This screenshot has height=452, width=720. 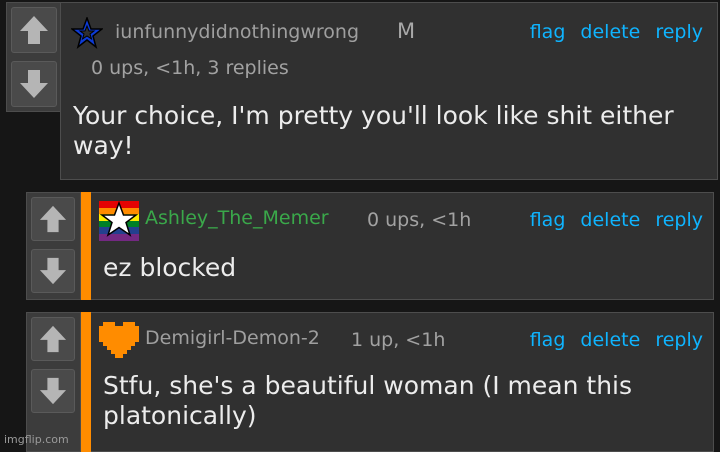 What do you see at coordinates (190, 68) in the screenshot?
I see `comment-meta: 0 ups, <1h, 3 replies` at bounding box center [190, 68].